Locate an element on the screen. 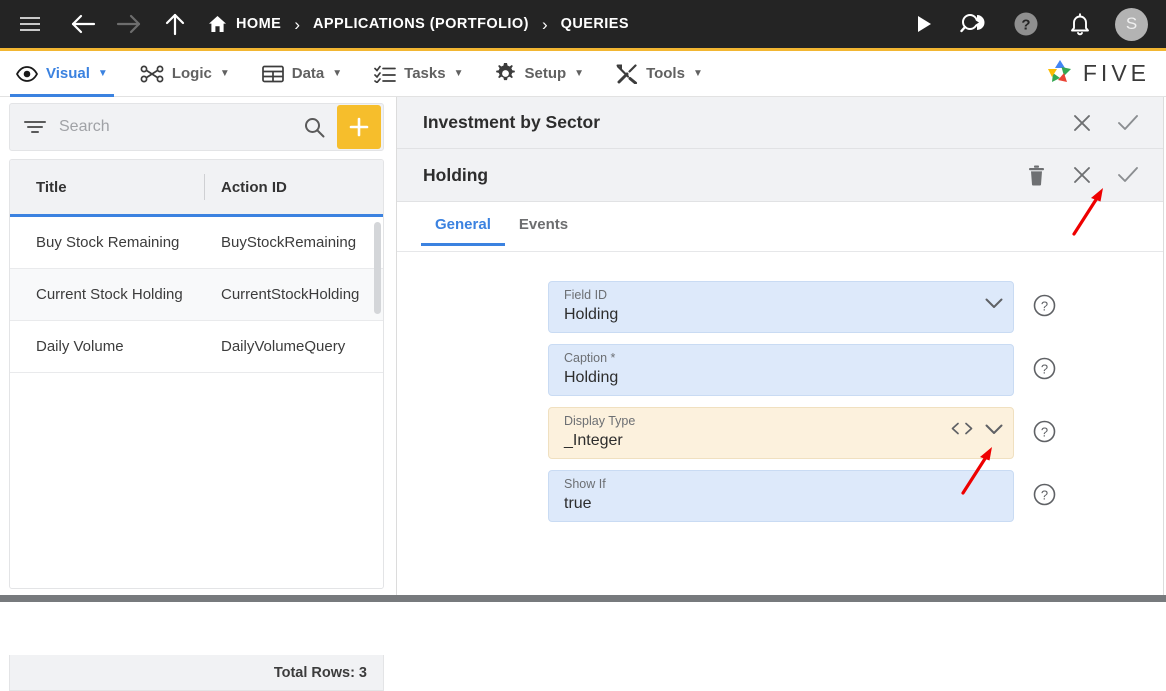 Image resolution: width=1166 pixels, height=691 pixels. show-if-value: true is located at coordinates (578, 503).